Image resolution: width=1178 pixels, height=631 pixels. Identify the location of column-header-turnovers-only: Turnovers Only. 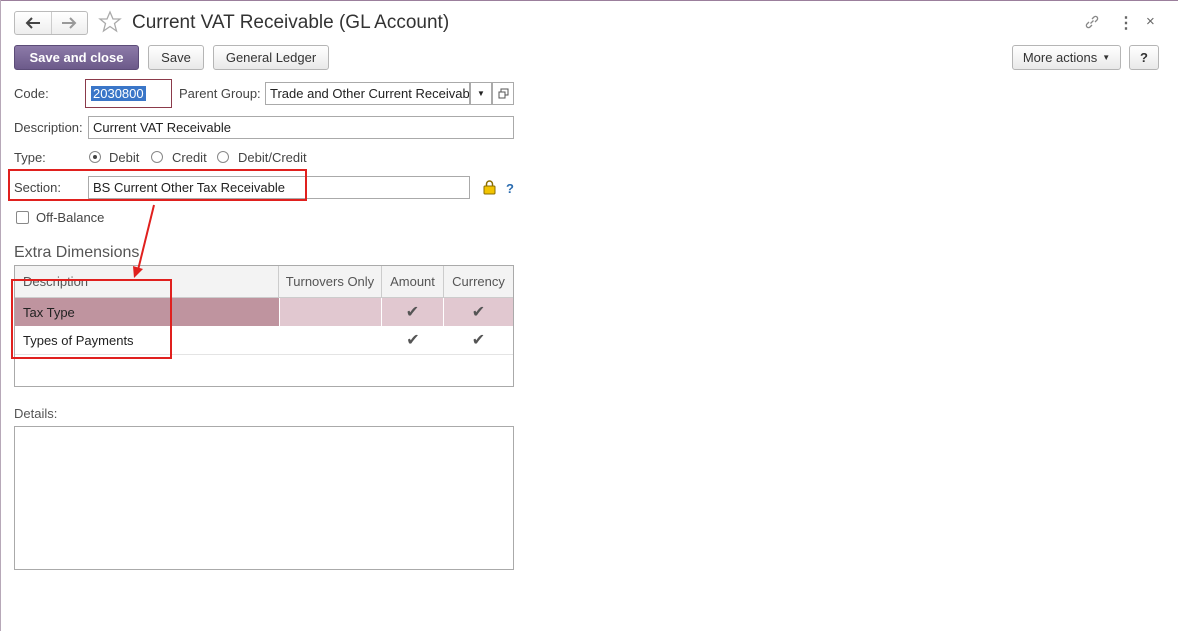
(330, 281).